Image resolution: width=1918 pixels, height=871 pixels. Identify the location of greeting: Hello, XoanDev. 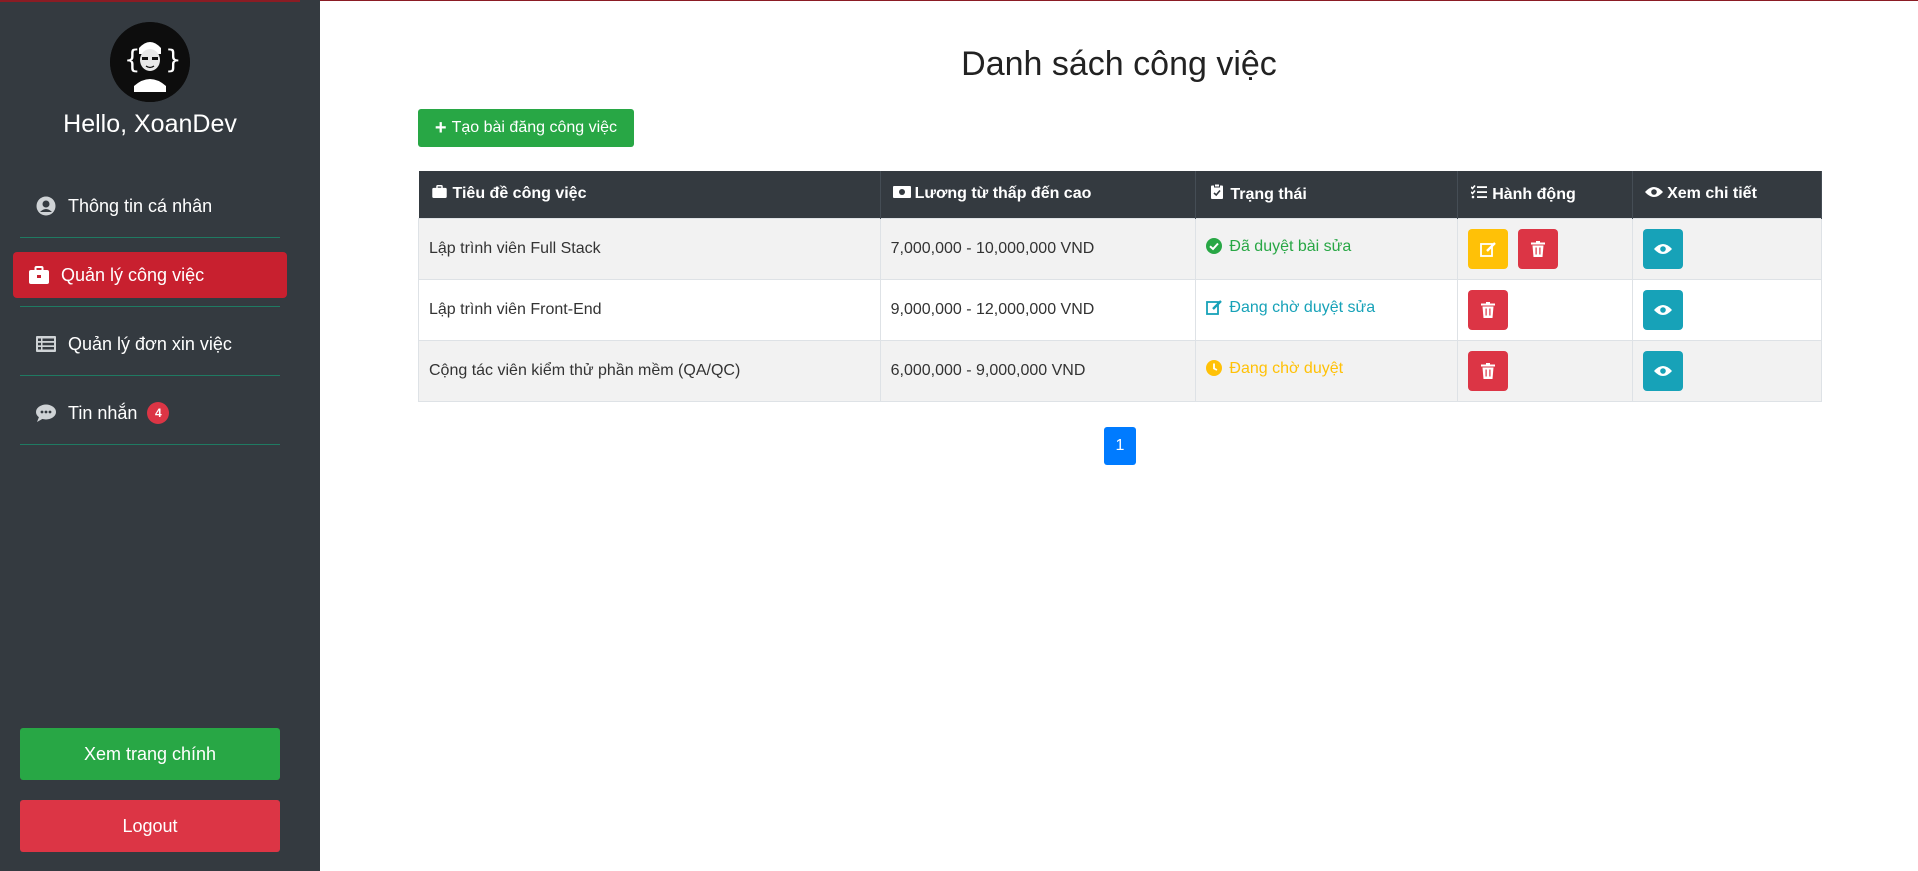
(150, 124).